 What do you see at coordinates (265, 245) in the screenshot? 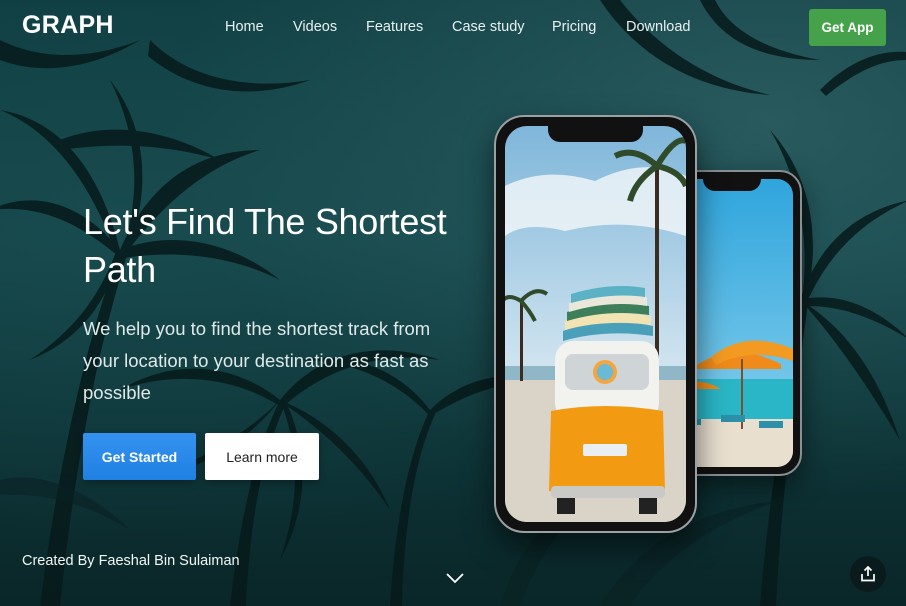
I see `hero-title: Let's Find The Shortest Path` at bounding box center [265, 245].